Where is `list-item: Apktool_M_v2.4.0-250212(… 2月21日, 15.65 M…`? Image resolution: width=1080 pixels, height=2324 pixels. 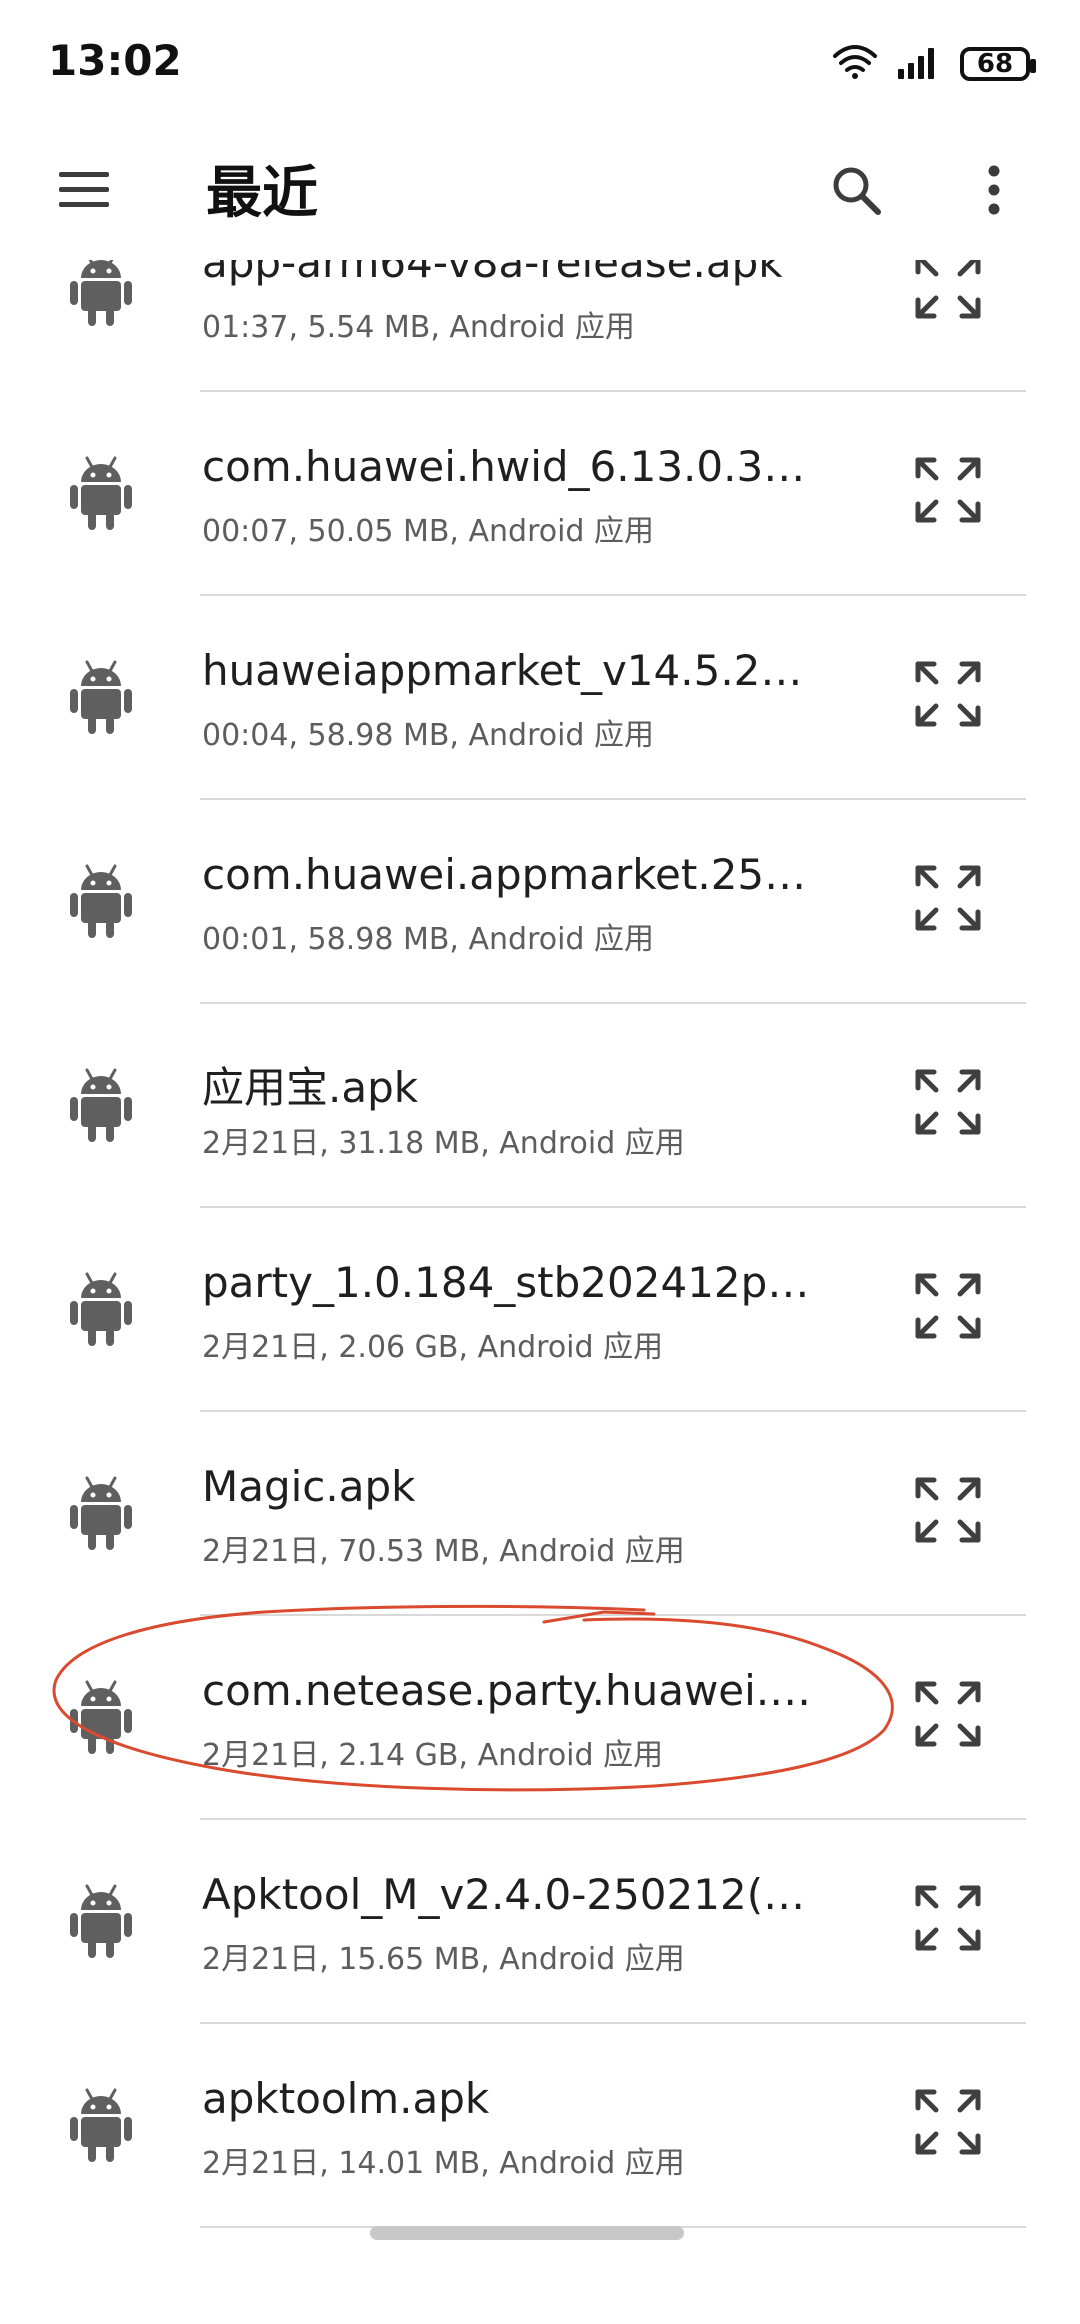 list-item: Apktool_M_v2.4.0-250212(… 2月21日, 15.65 M… is located at coordinates (540, 1922).